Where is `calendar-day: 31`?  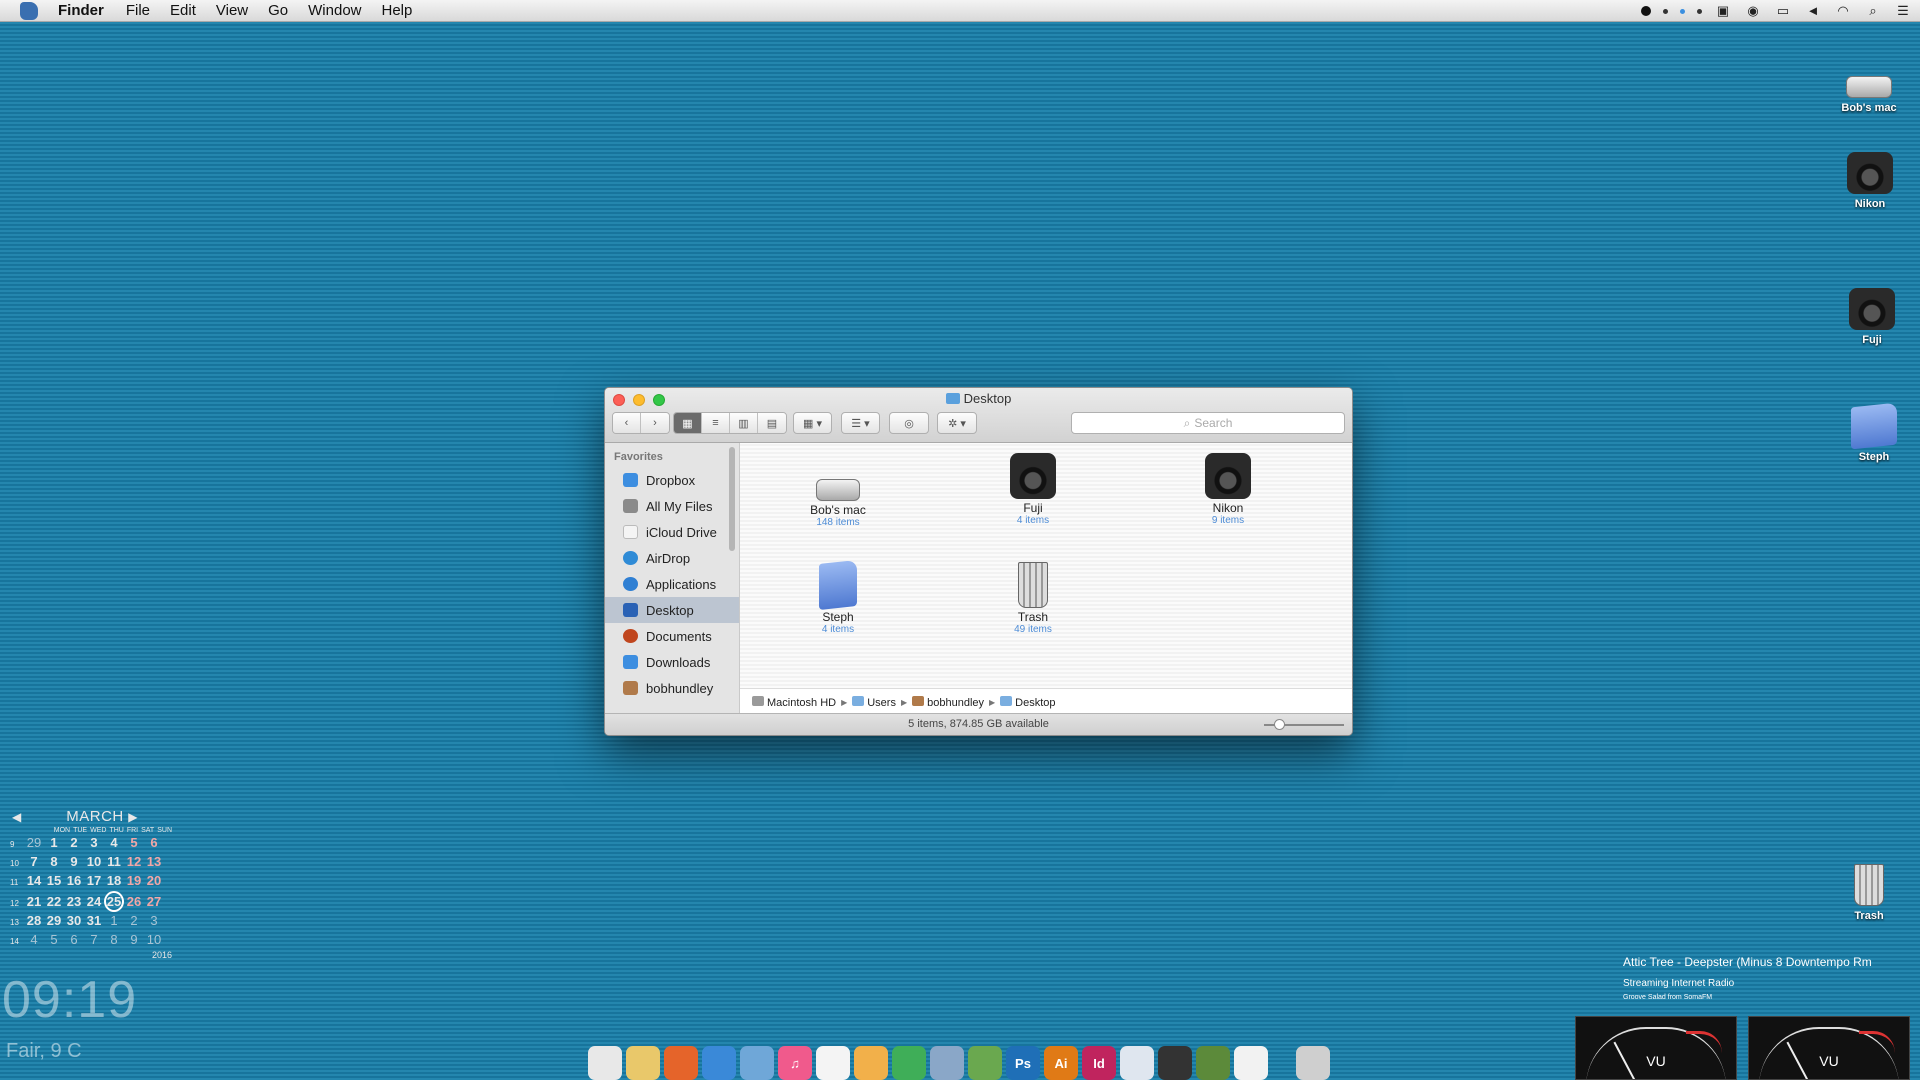 calendar-day: 31 is located at coordinates (94, 920).